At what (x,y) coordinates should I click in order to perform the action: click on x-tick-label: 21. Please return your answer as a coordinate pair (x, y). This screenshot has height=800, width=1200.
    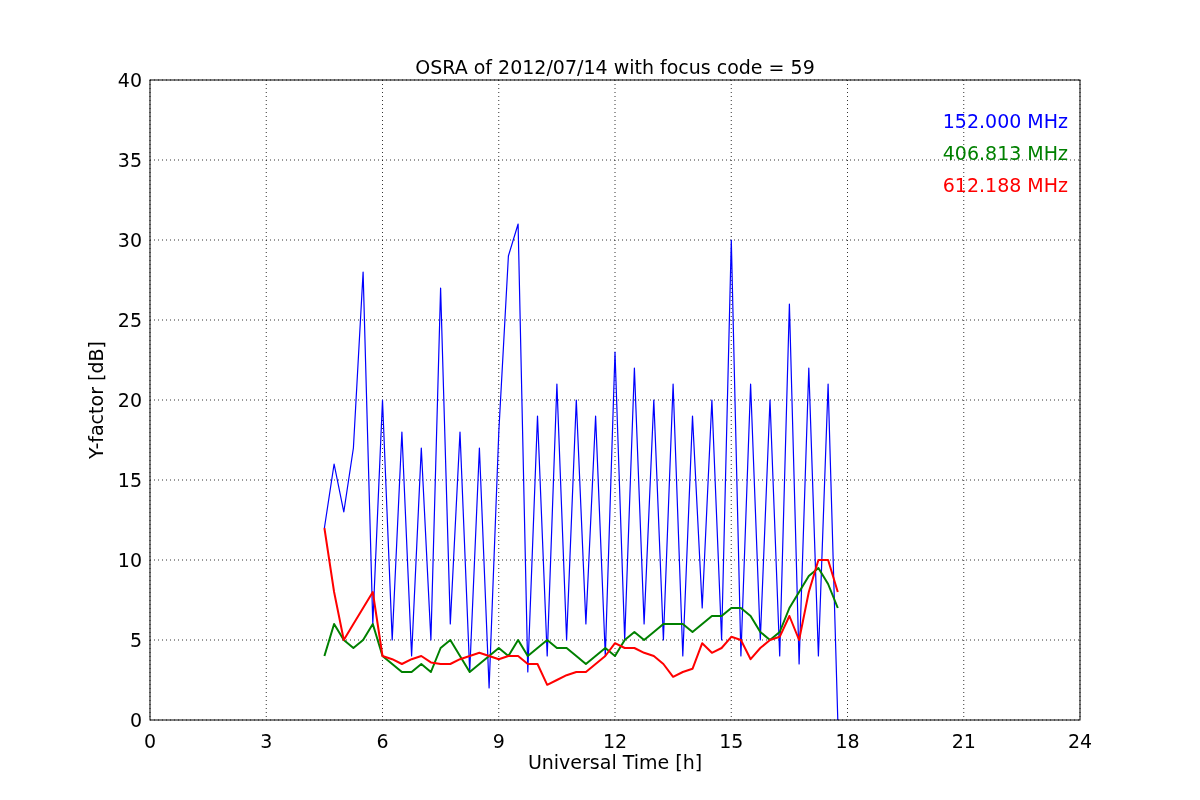
    Looking at the image, I should click on (963, 741).